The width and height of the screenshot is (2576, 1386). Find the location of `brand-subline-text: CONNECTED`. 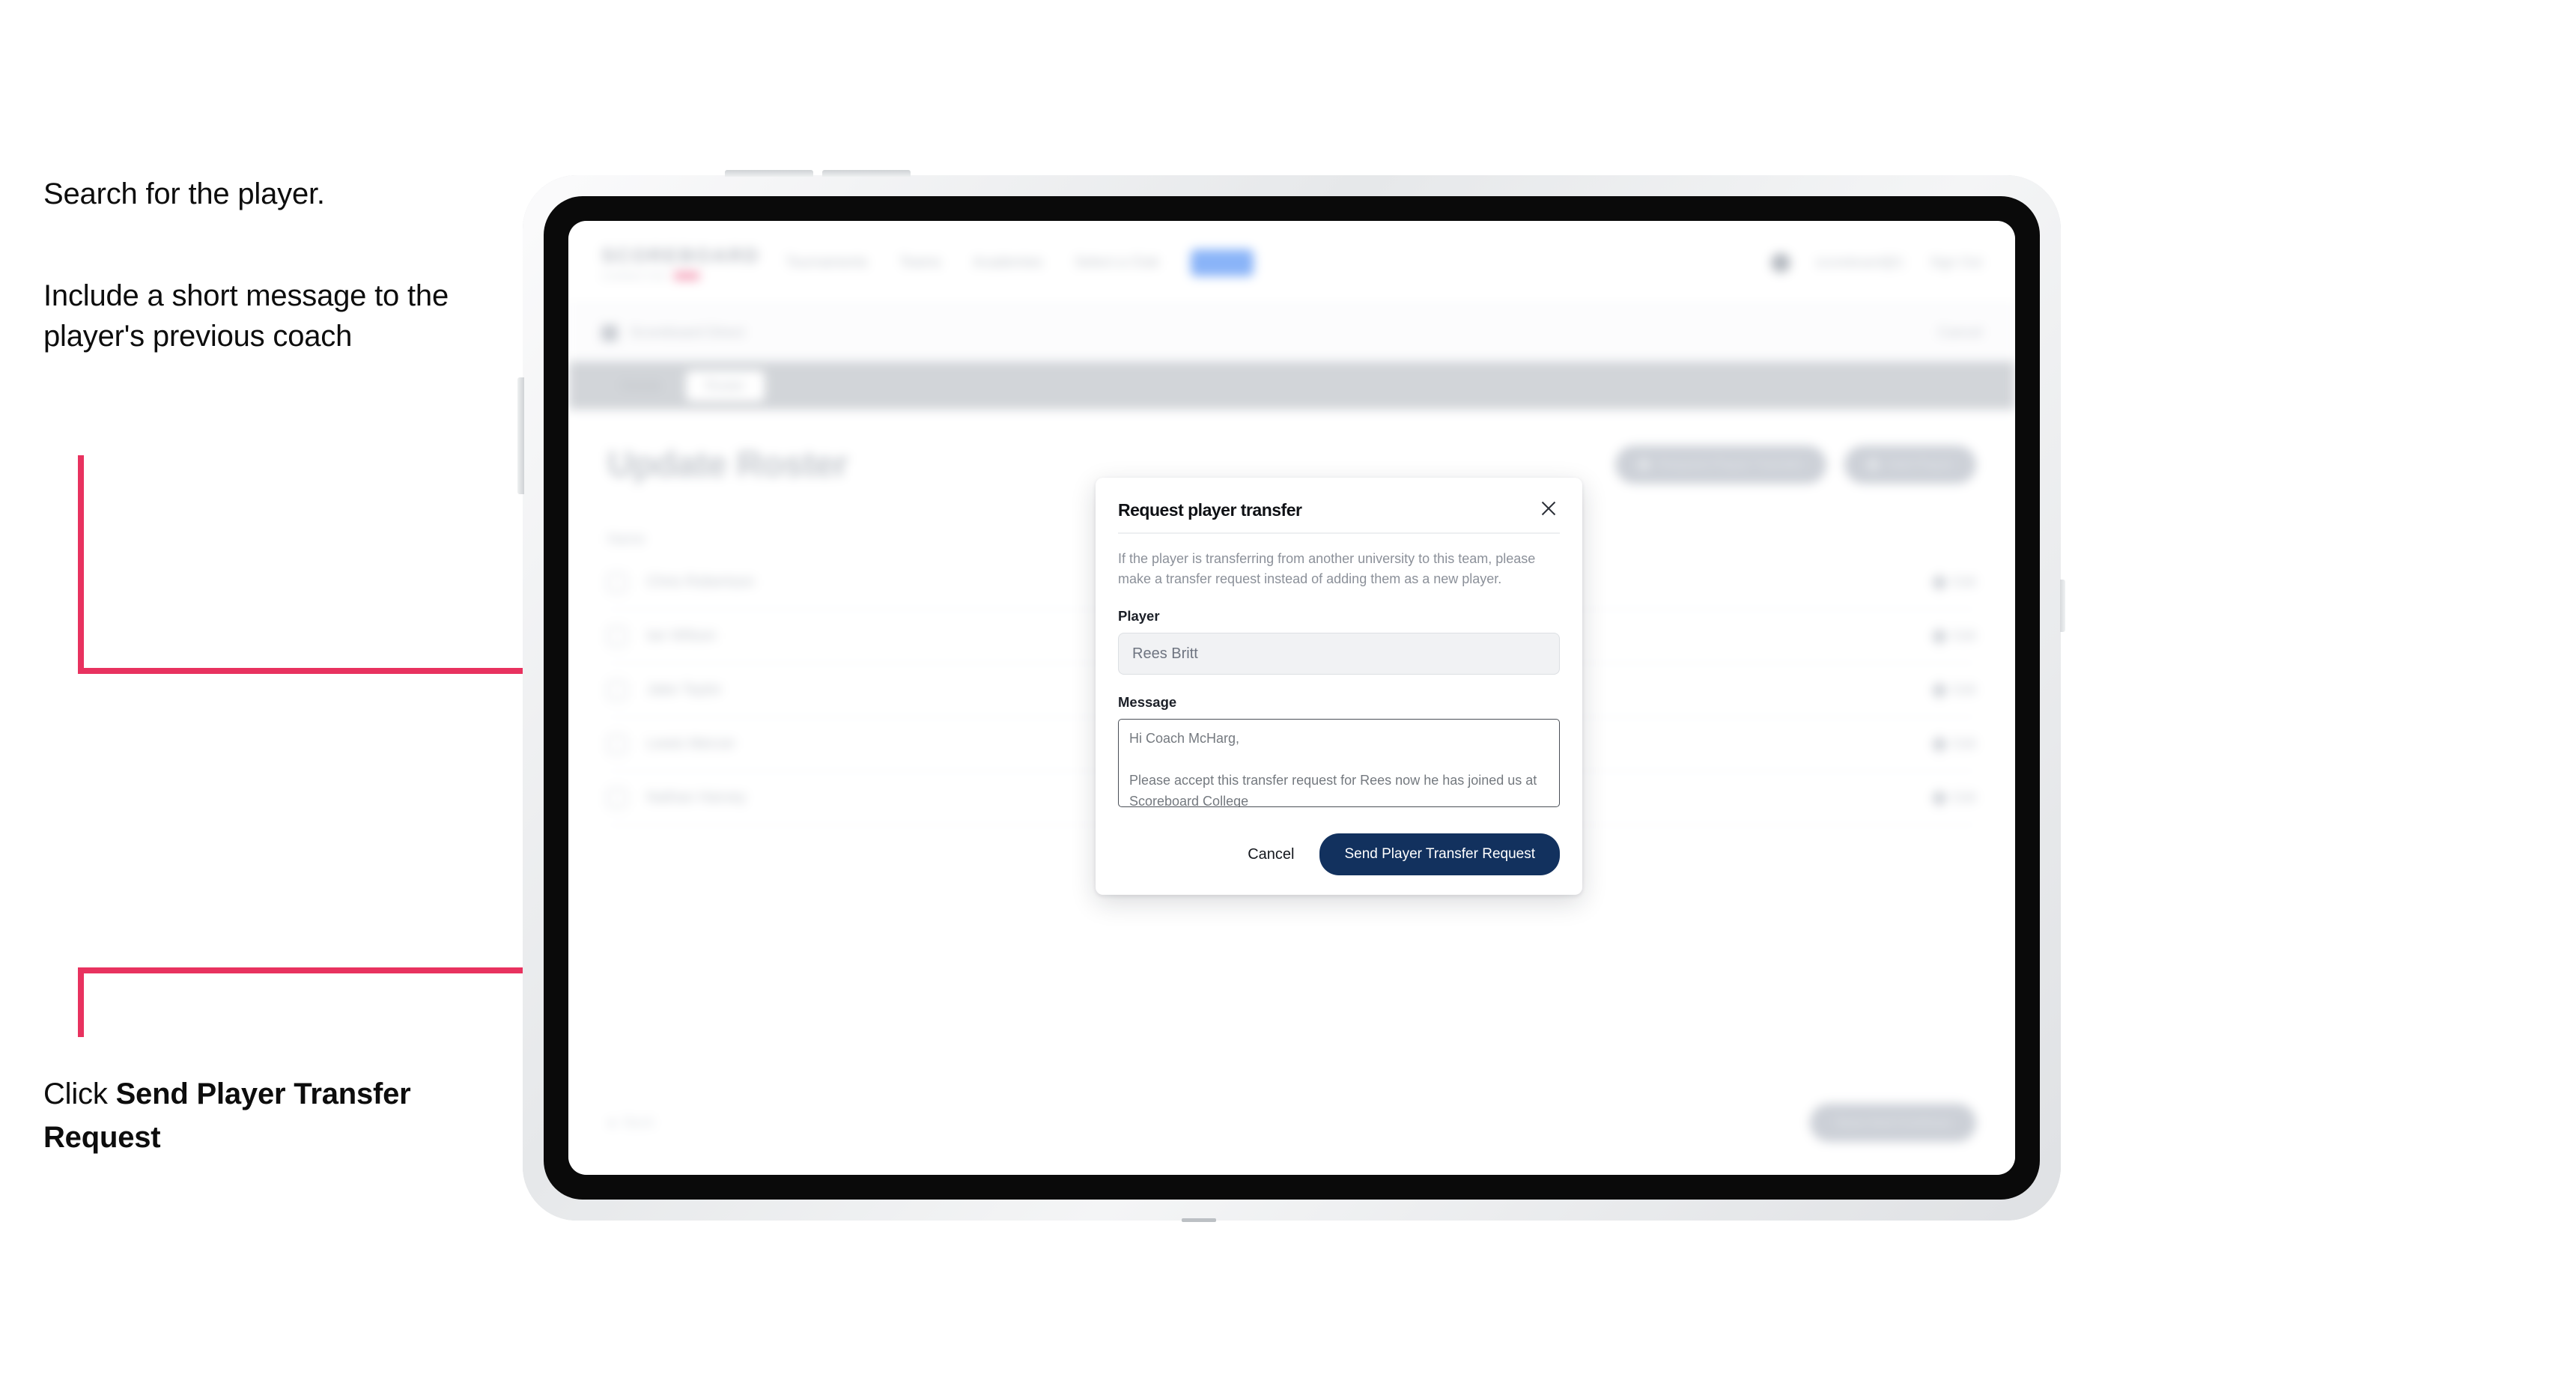

brand-subline-text: CONNECTED is located at coordinates (634, 276).